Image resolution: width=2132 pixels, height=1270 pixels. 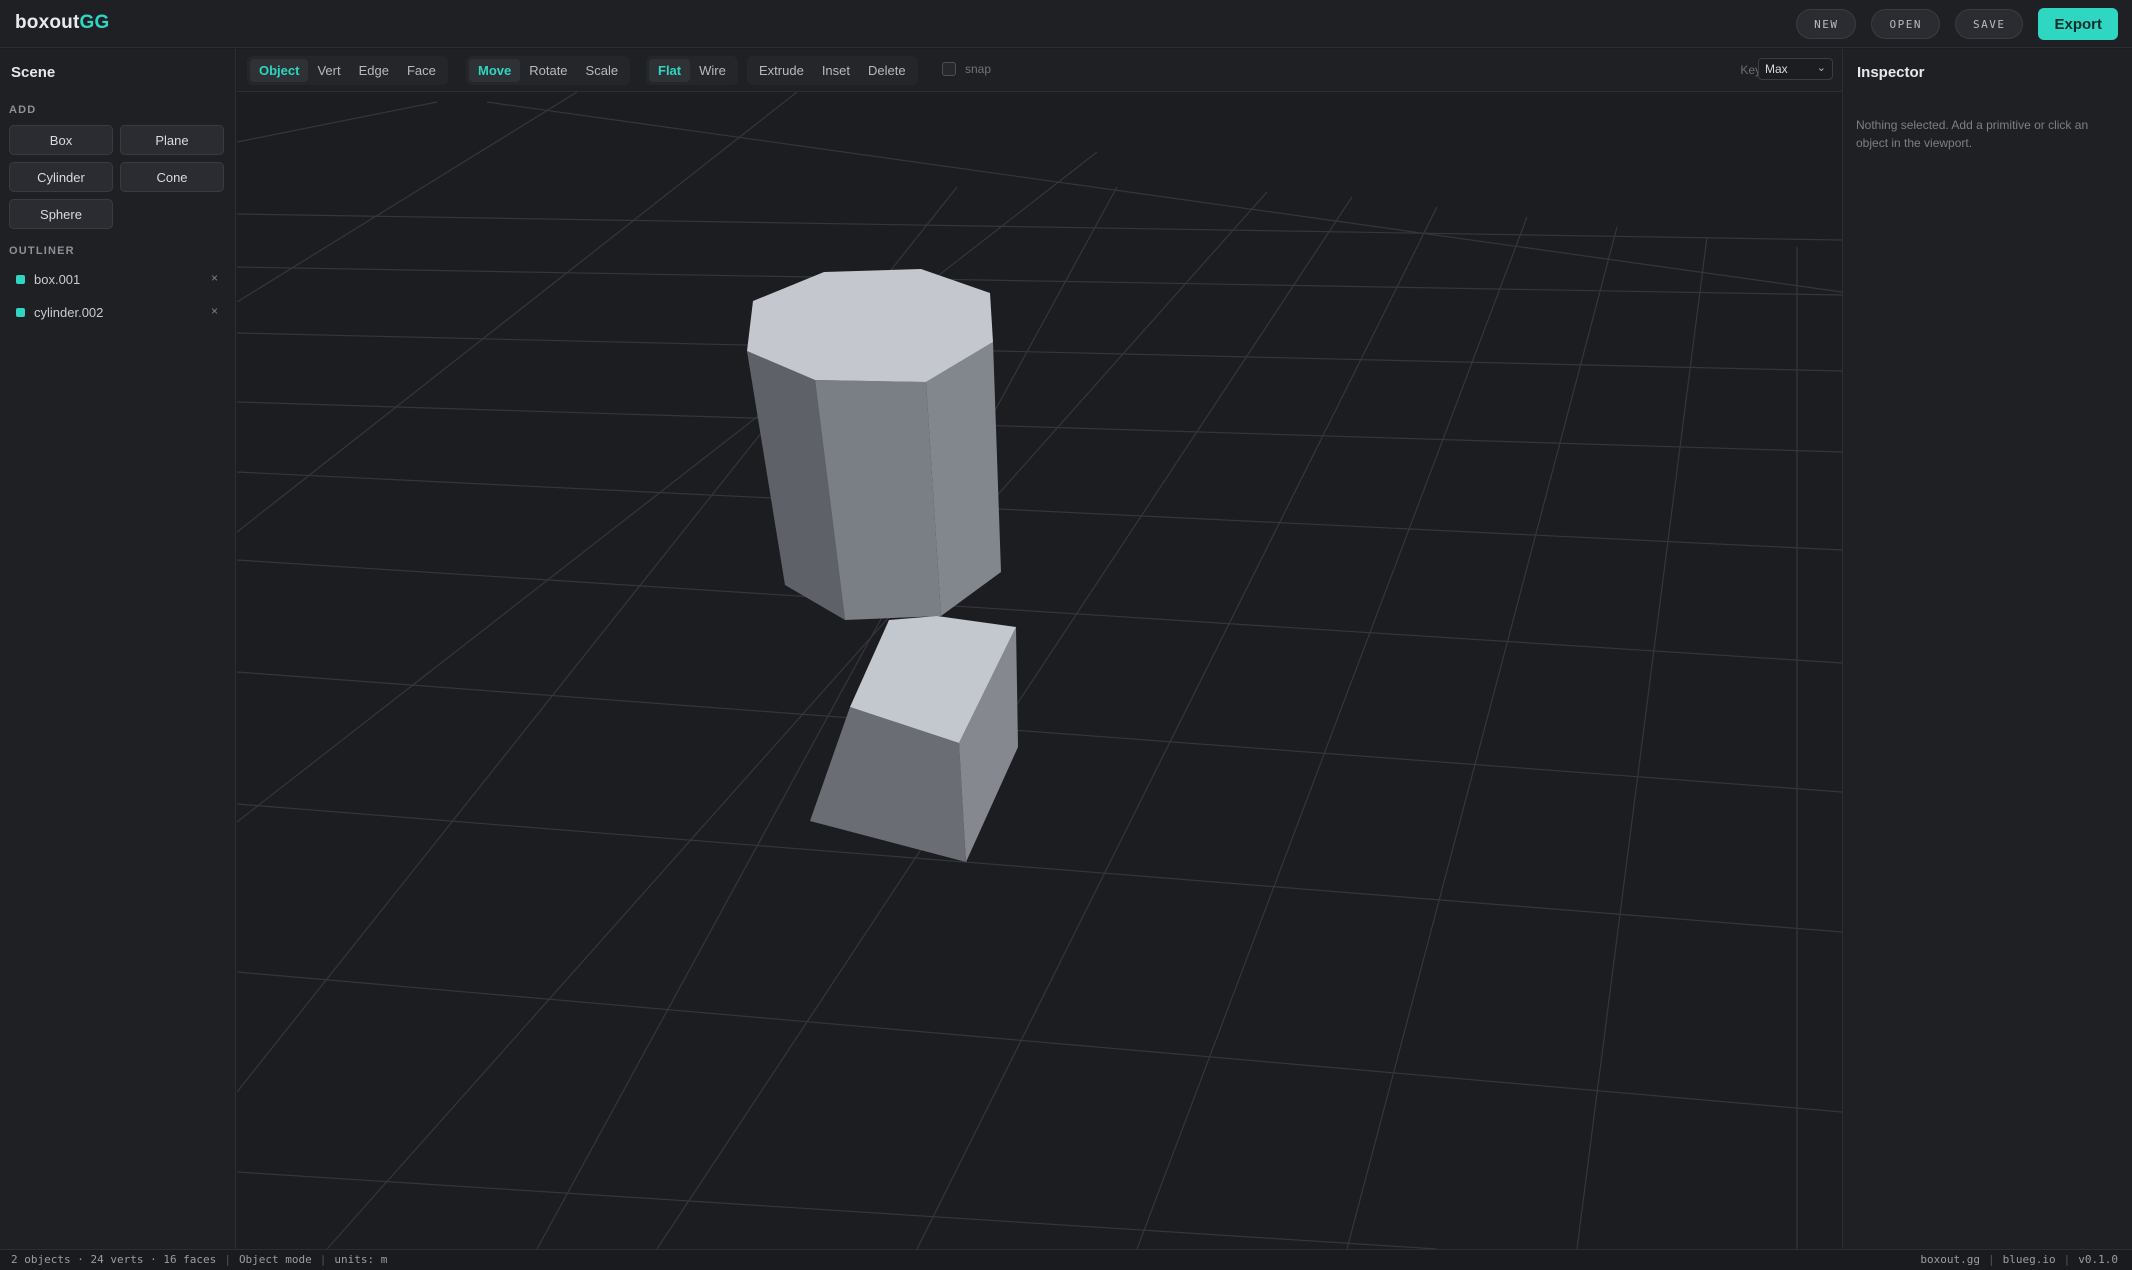 What do you see at coordinates (42, 251) in the screenshot?
I see `outliner-section-label: OUTLINER` at bounding box center [42, 251].